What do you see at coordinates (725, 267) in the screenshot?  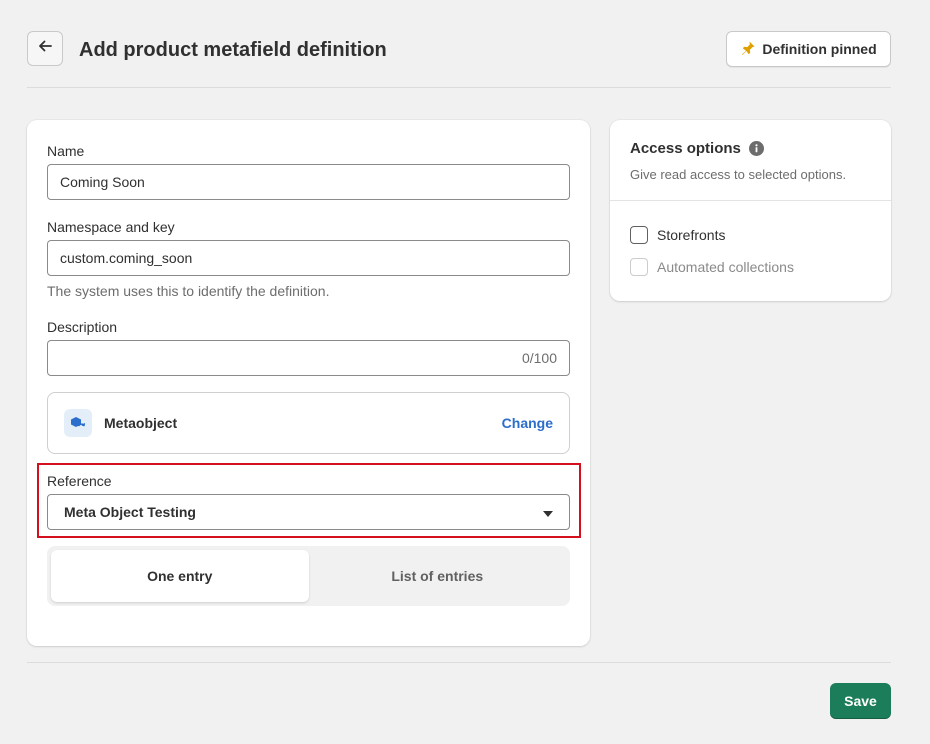 I see `automated-collections-label: Automated collections` at bounding box center [725, 267].